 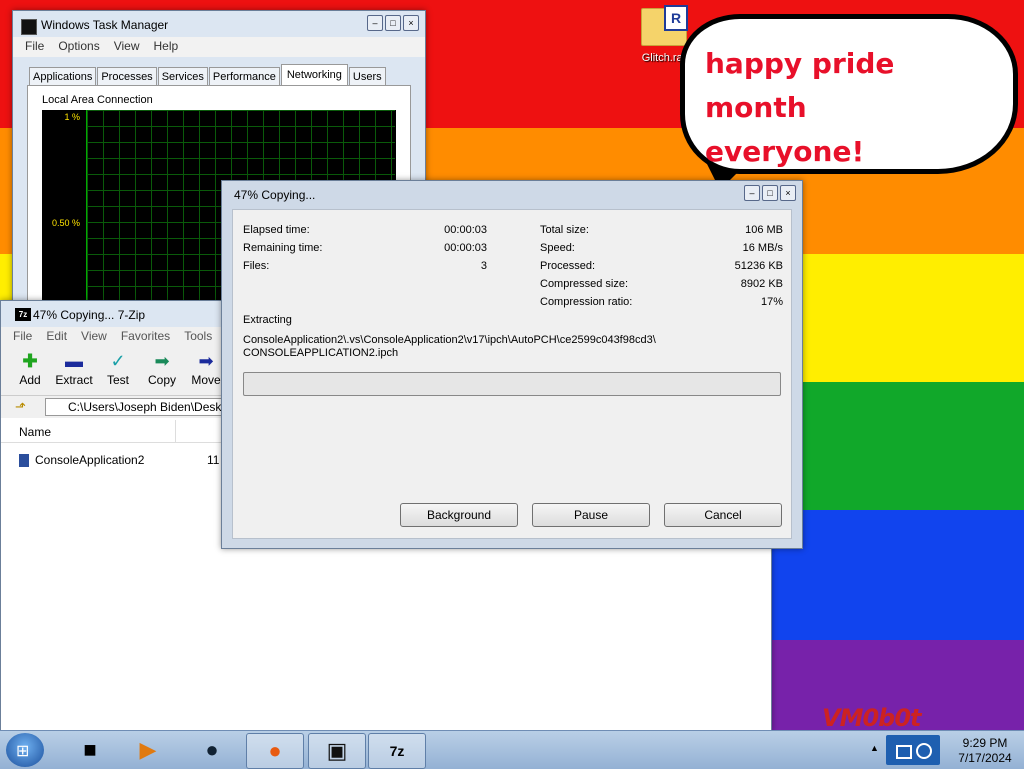 What do you see at coordinates (321, 353) in the screenshot?
I see `path-line-2: CONSOLEAPPLICATION2.ipch` at bounding box center [321, 353].